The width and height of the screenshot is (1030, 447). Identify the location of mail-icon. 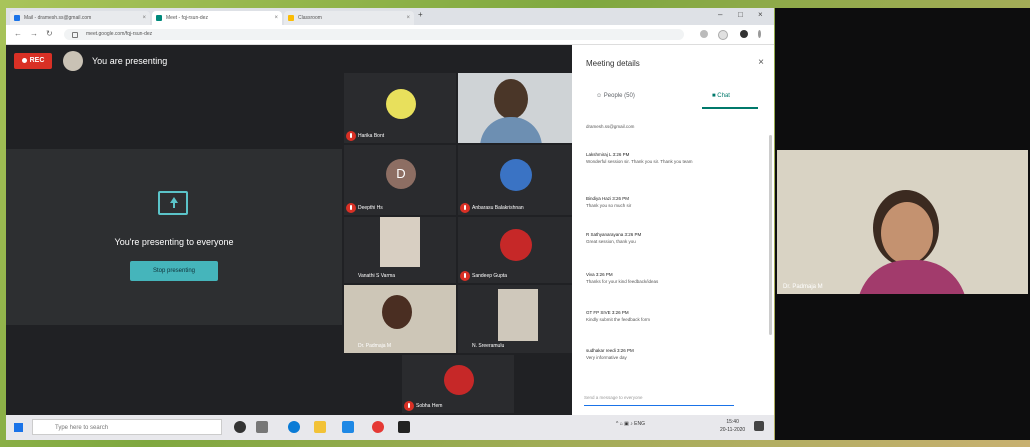
(17, 18).